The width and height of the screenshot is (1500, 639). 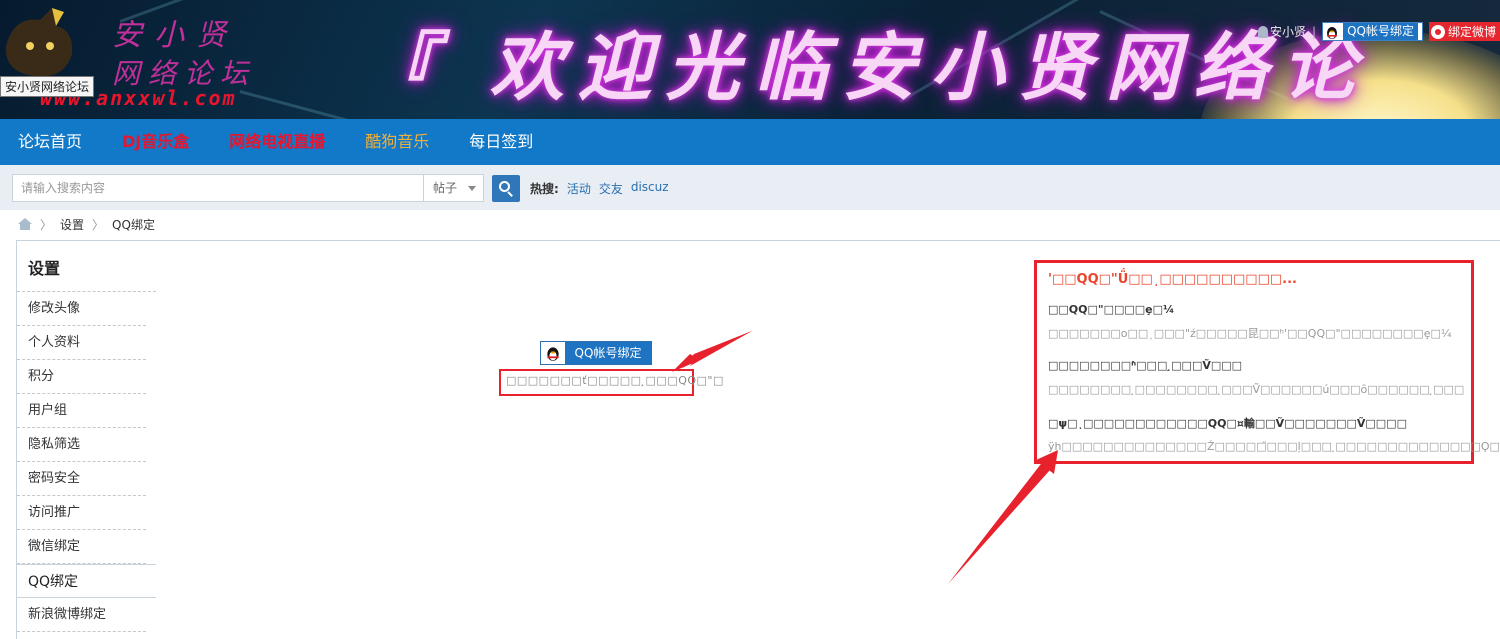 I want to click on weibo-icon, so click(x=1437, y=31).